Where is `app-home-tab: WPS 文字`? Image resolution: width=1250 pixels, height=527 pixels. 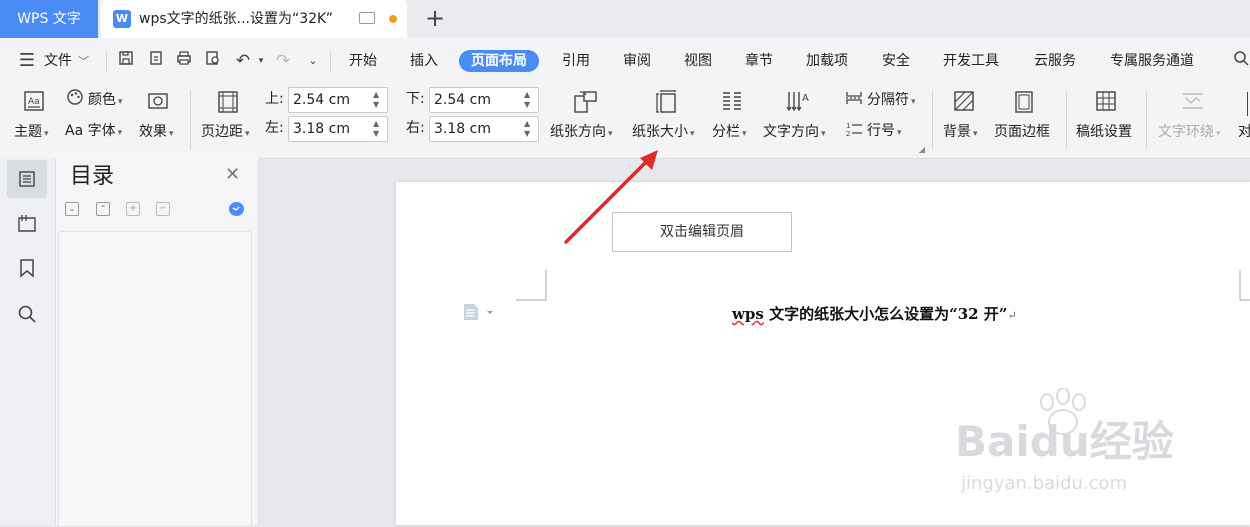
app-home-tab: WPS 文字 is located at coordinates (49, 19).